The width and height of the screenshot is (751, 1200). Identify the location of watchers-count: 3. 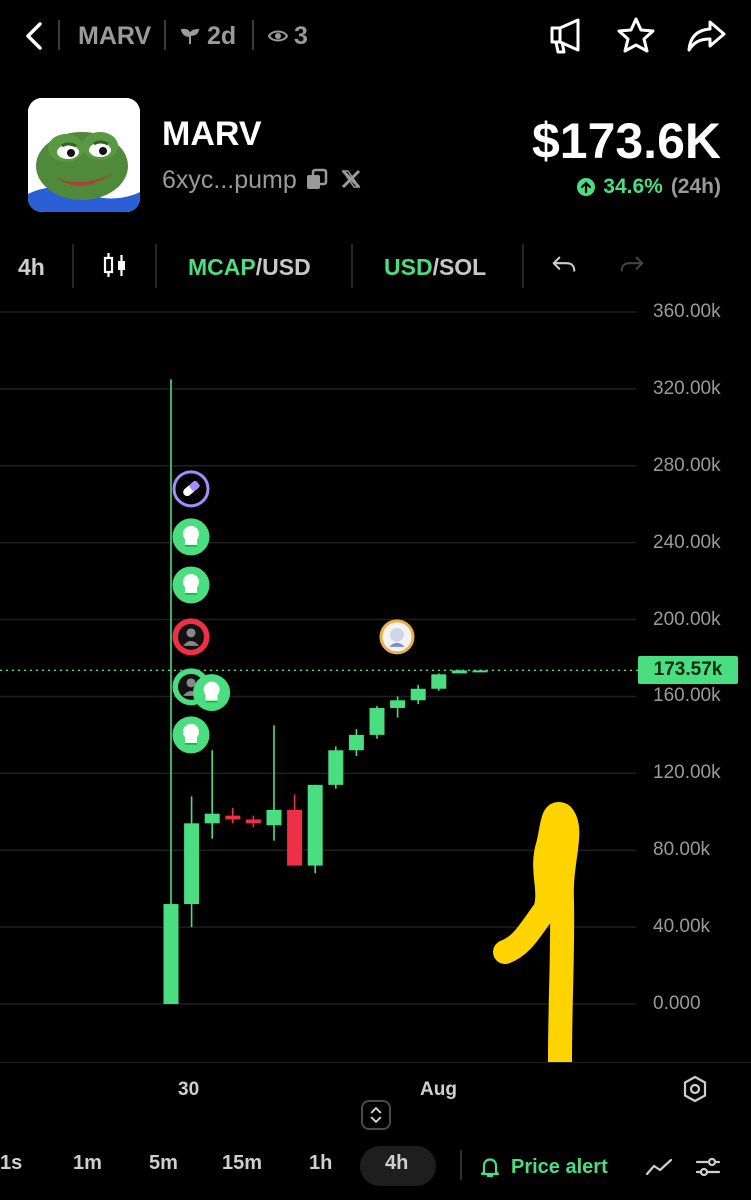
(301, 36).